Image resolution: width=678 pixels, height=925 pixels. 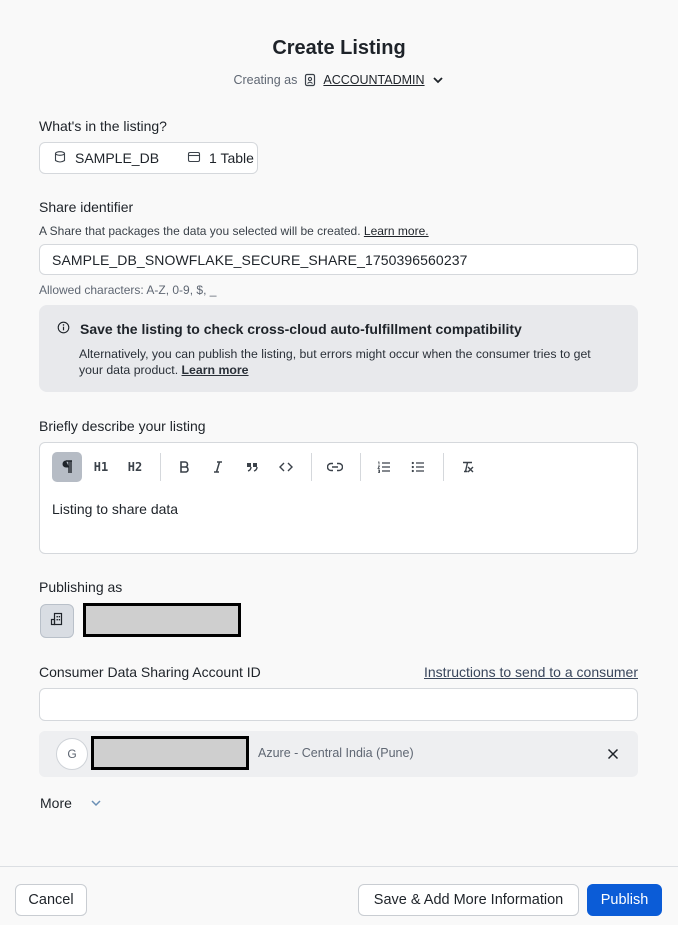 I want to click on organization-avatar, so click(x=57, y=621).